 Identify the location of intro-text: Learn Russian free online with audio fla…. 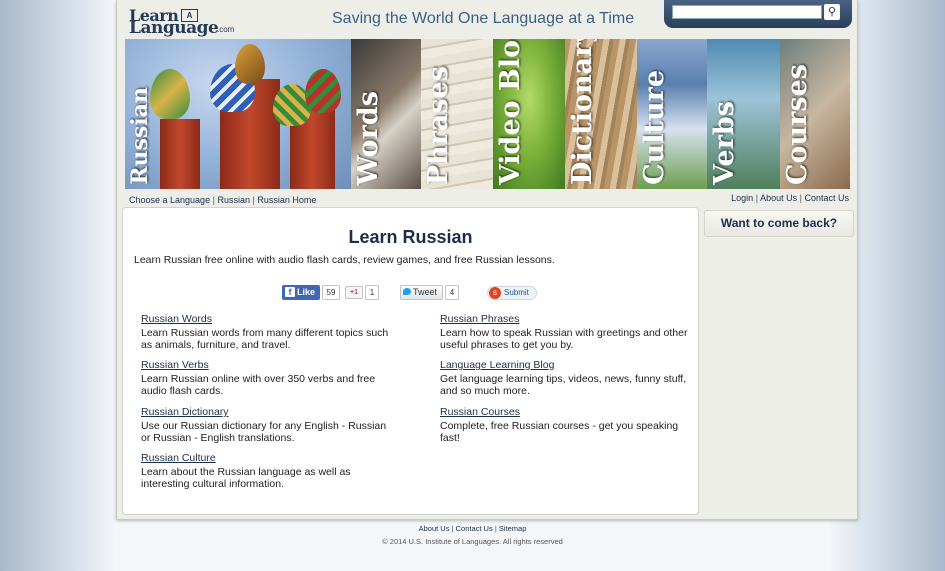
(344, 260).